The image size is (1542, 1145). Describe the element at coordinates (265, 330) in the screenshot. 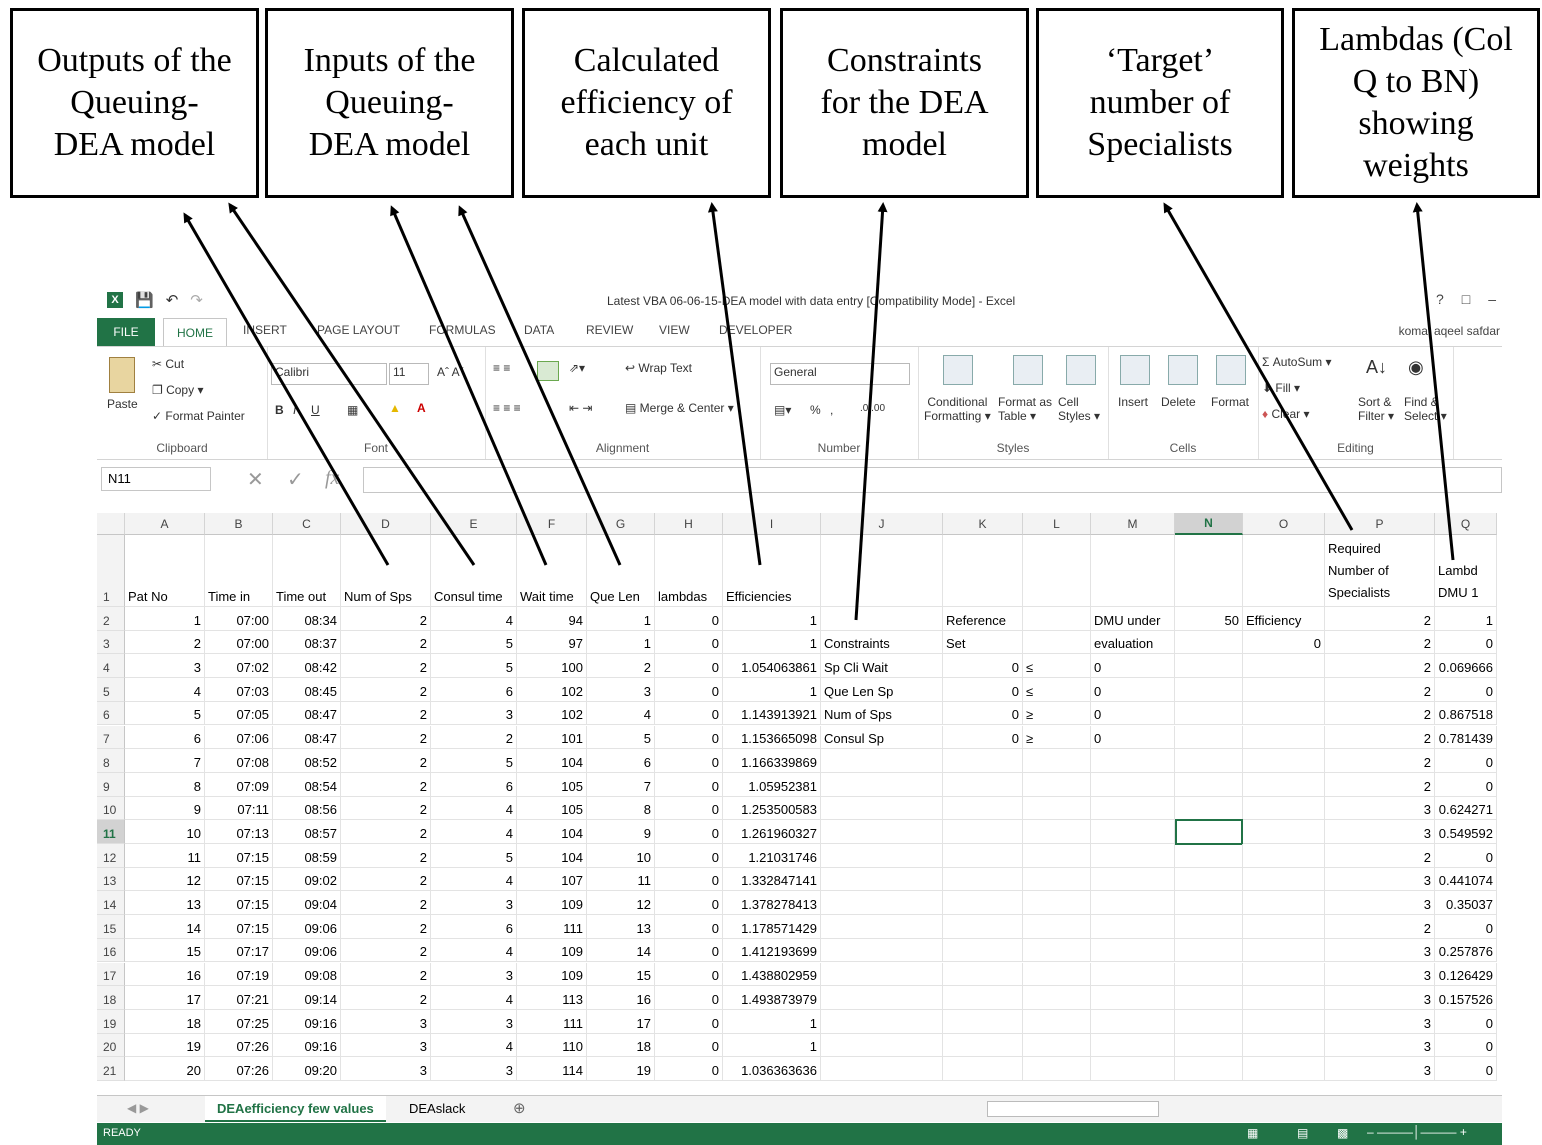

I see `tab-insert: INSERT` at that location.